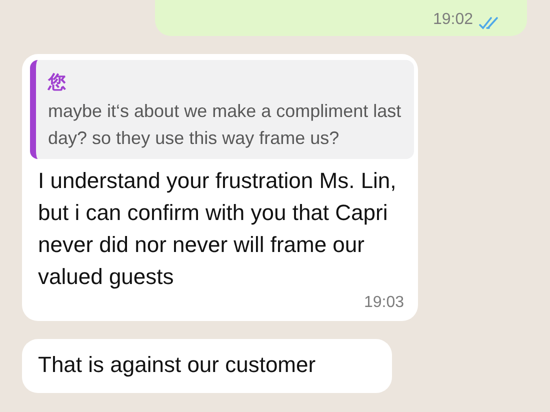  Describe the element at coordinates (177, 365) in the screenshot. I see `message-text: That is against our customer` at that location.